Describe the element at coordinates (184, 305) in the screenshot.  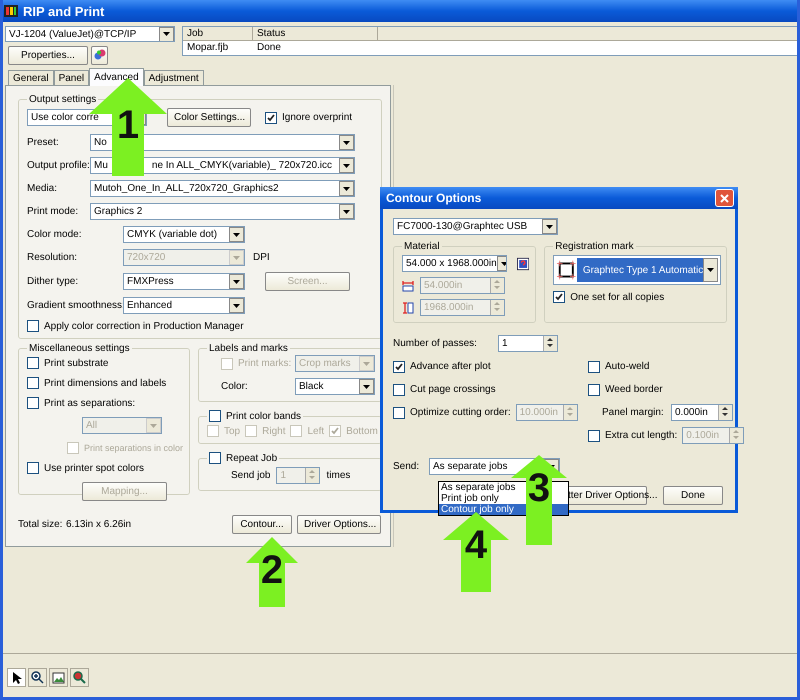
I see `dropdown-field: Enhanced` at that location.